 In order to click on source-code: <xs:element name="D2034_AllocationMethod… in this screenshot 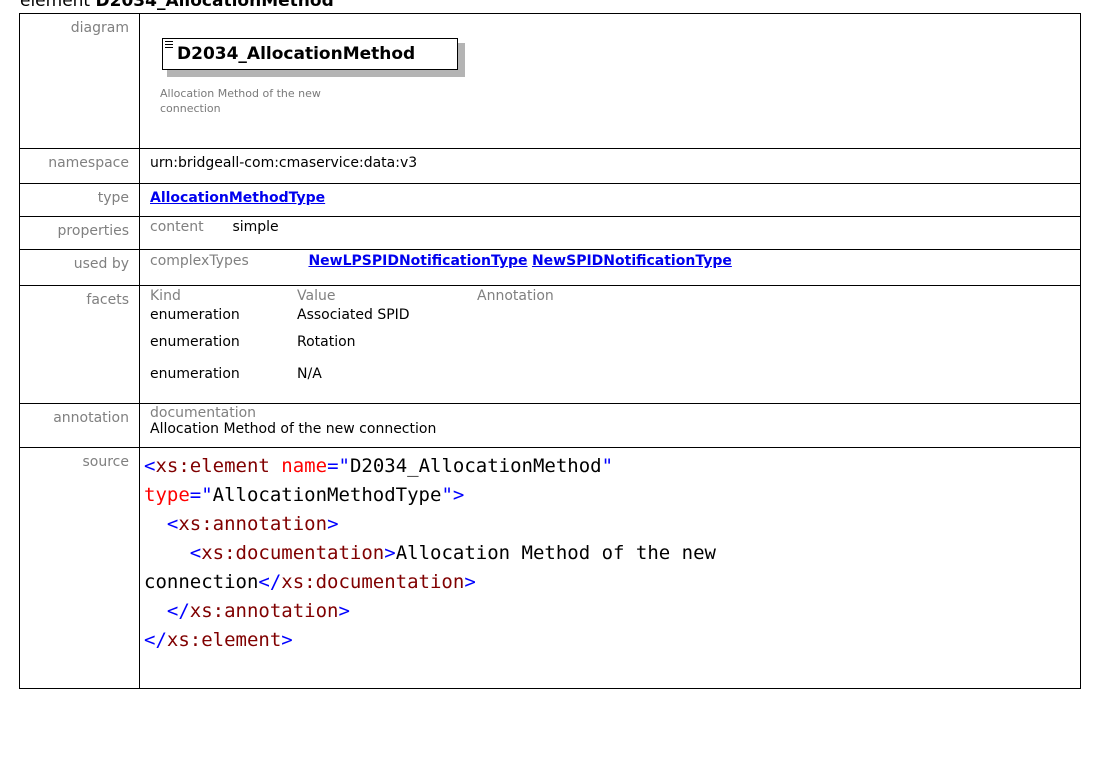, I will do `click(430, 553)`.